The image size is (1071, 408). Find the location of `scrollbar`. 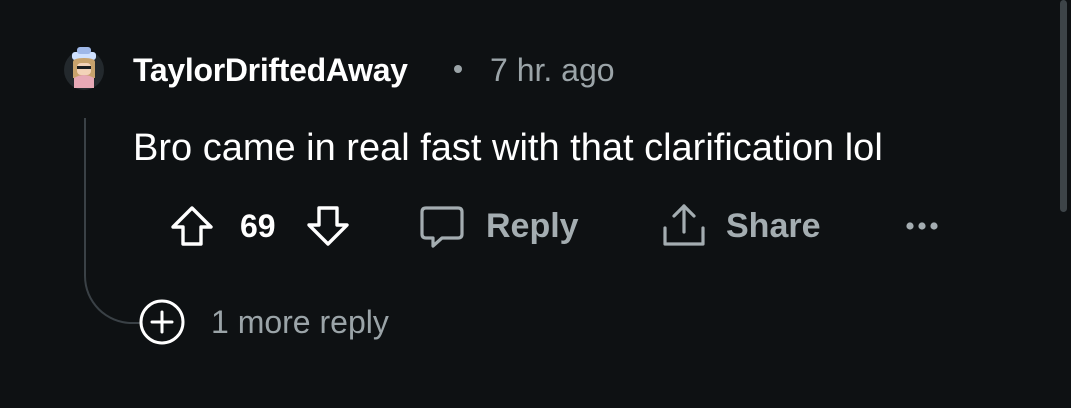

scrollbar is located at coordinates (1063, 106).